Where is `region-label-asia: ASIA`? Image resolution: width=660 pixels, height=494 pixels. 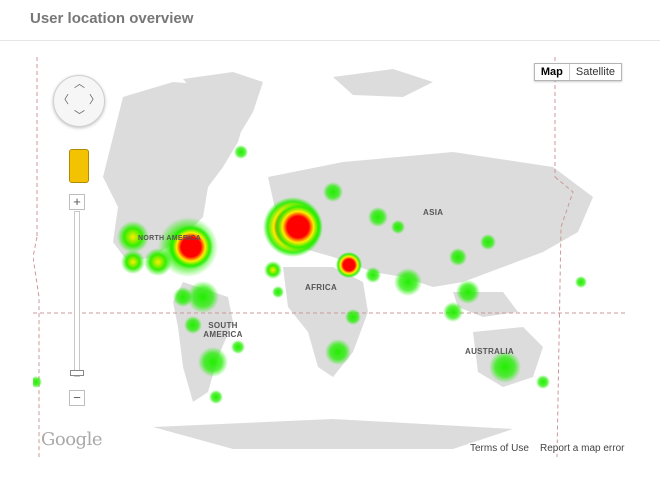
region-label-asia: ASIA is located at coordinates (433, 212).